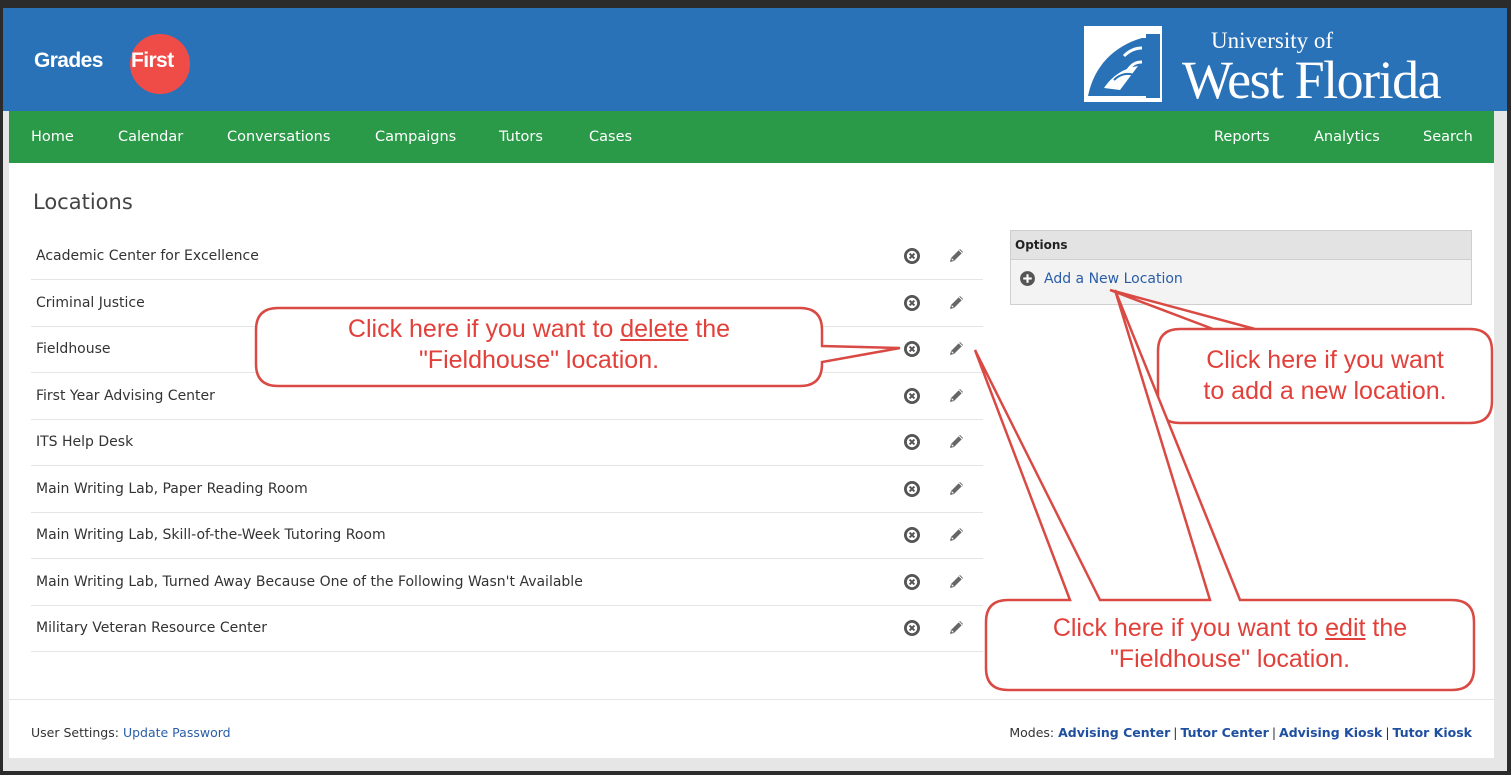  What do you see at coordinates (755, 59) in the screenshot?
I see `site-header: Grades First University of West Florida` at bounding box center [755, 59].